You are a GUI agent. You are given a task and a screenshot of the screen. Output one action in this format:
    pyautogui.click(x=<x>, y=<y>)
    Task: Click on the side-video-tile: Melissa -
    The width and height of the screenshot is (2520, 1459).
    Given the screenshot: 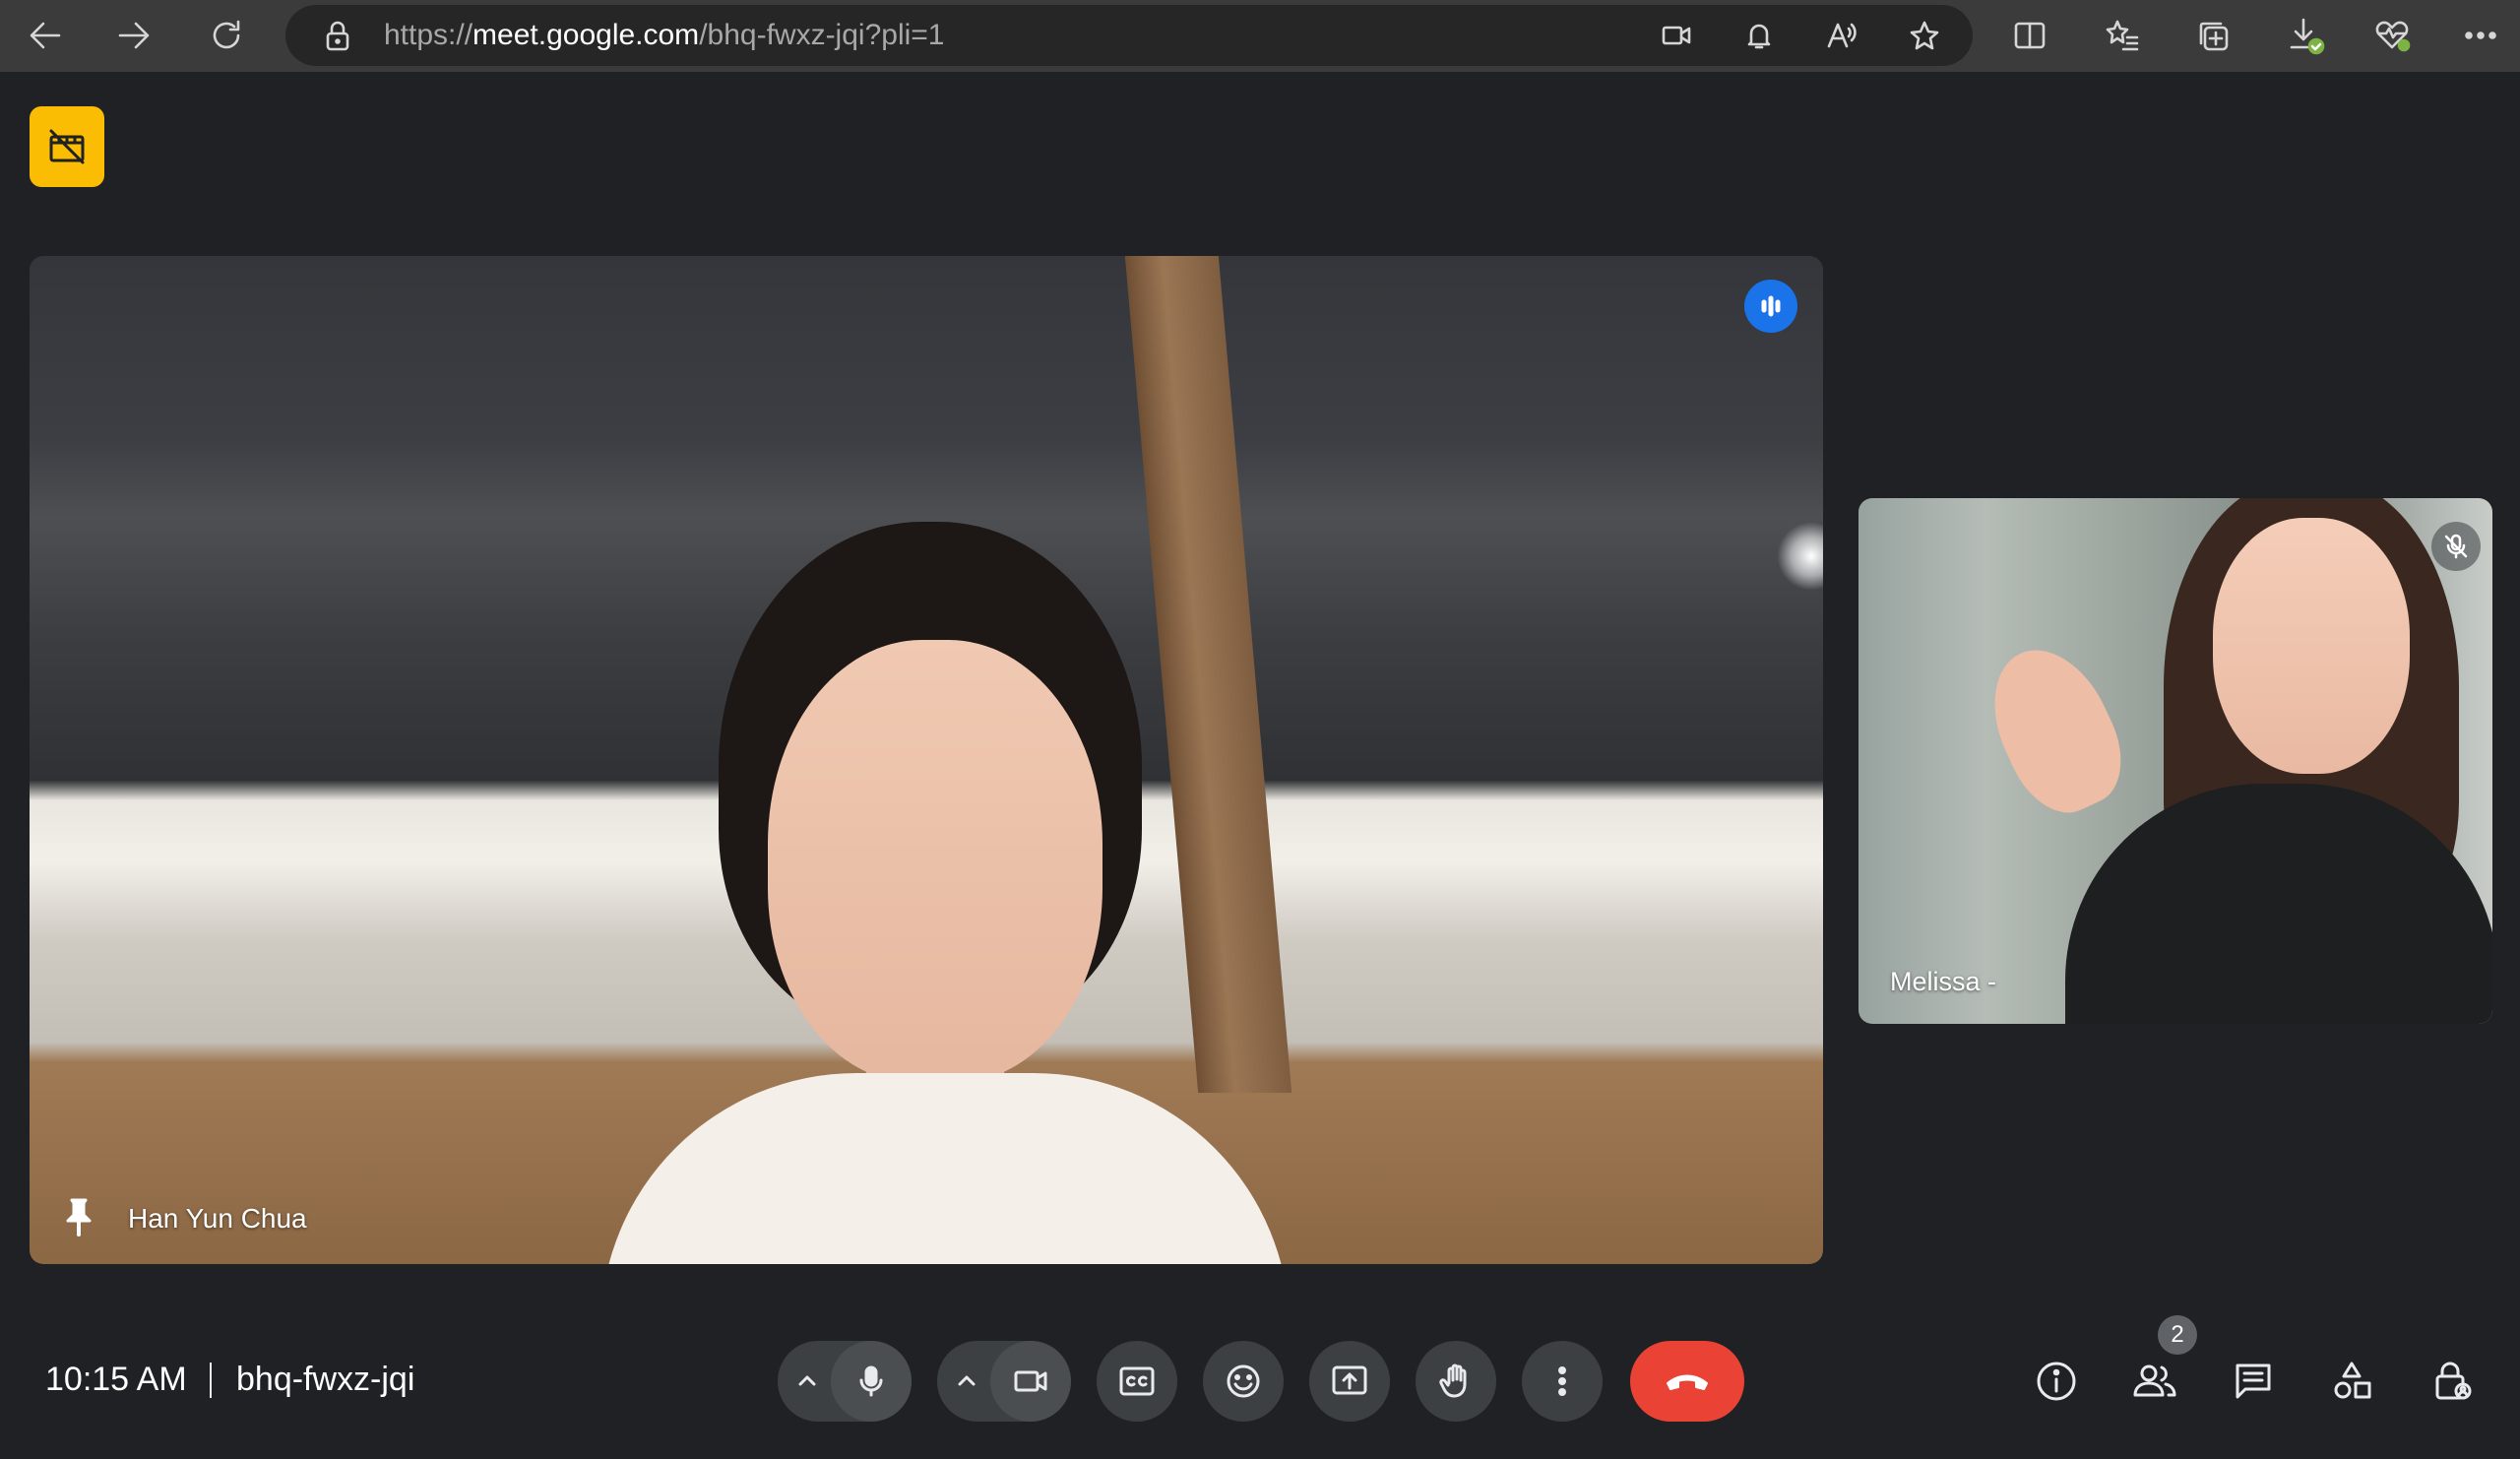 What is the action you would take?
    pyautogui.click(x=2175, y=761)
    